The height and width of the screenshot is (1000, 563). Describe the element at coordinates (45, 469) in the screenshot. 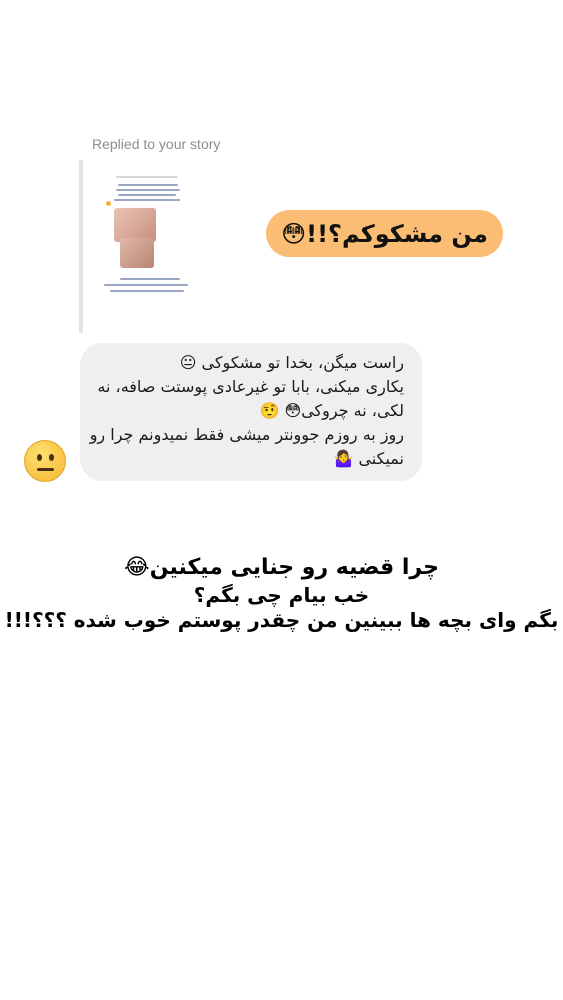

I see `emoji-mouth` at that location.